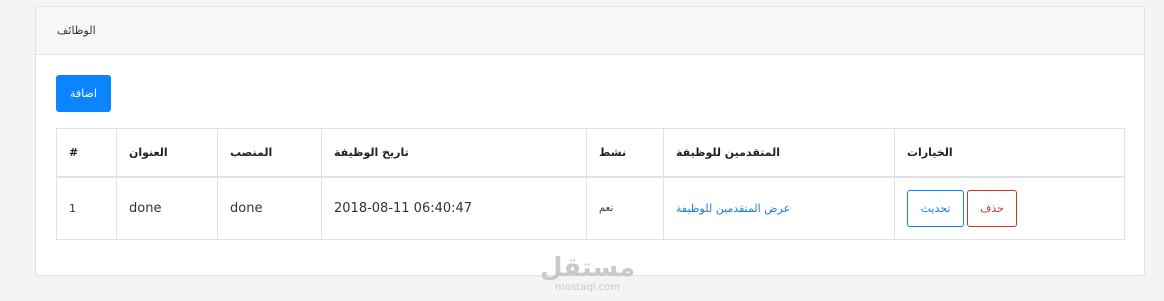 This screenshot has width=1164, height=301. Describe the element at coordinates (625, 208) in the screenshot. I see `cell-active: نعم` at that location.